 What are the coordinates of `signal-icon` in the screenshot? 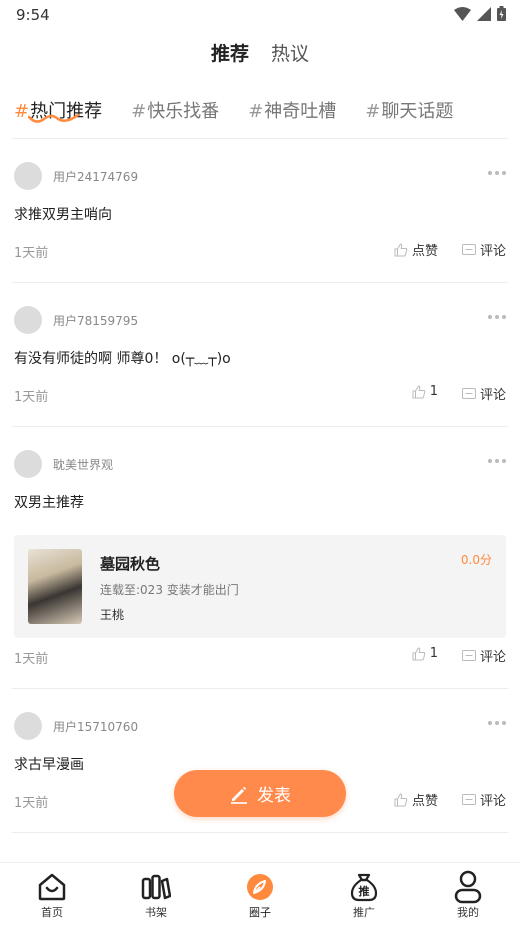 It's located at (484, 13).